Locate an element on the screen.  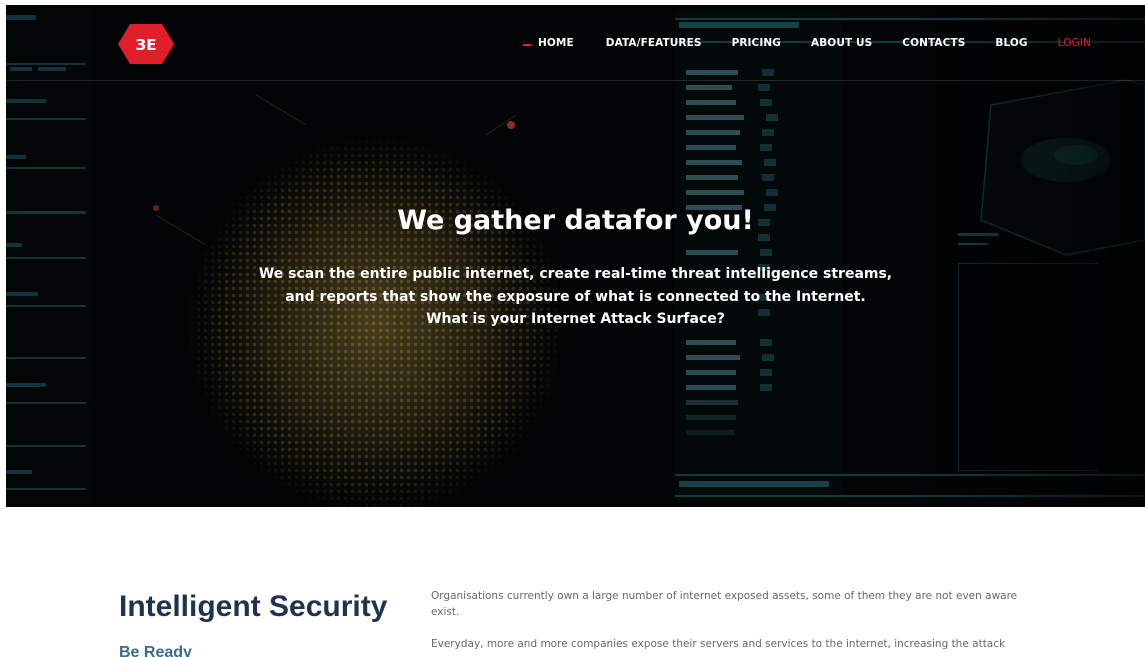
section-subtitle: Be Ready is located at coordinates (155, 650).